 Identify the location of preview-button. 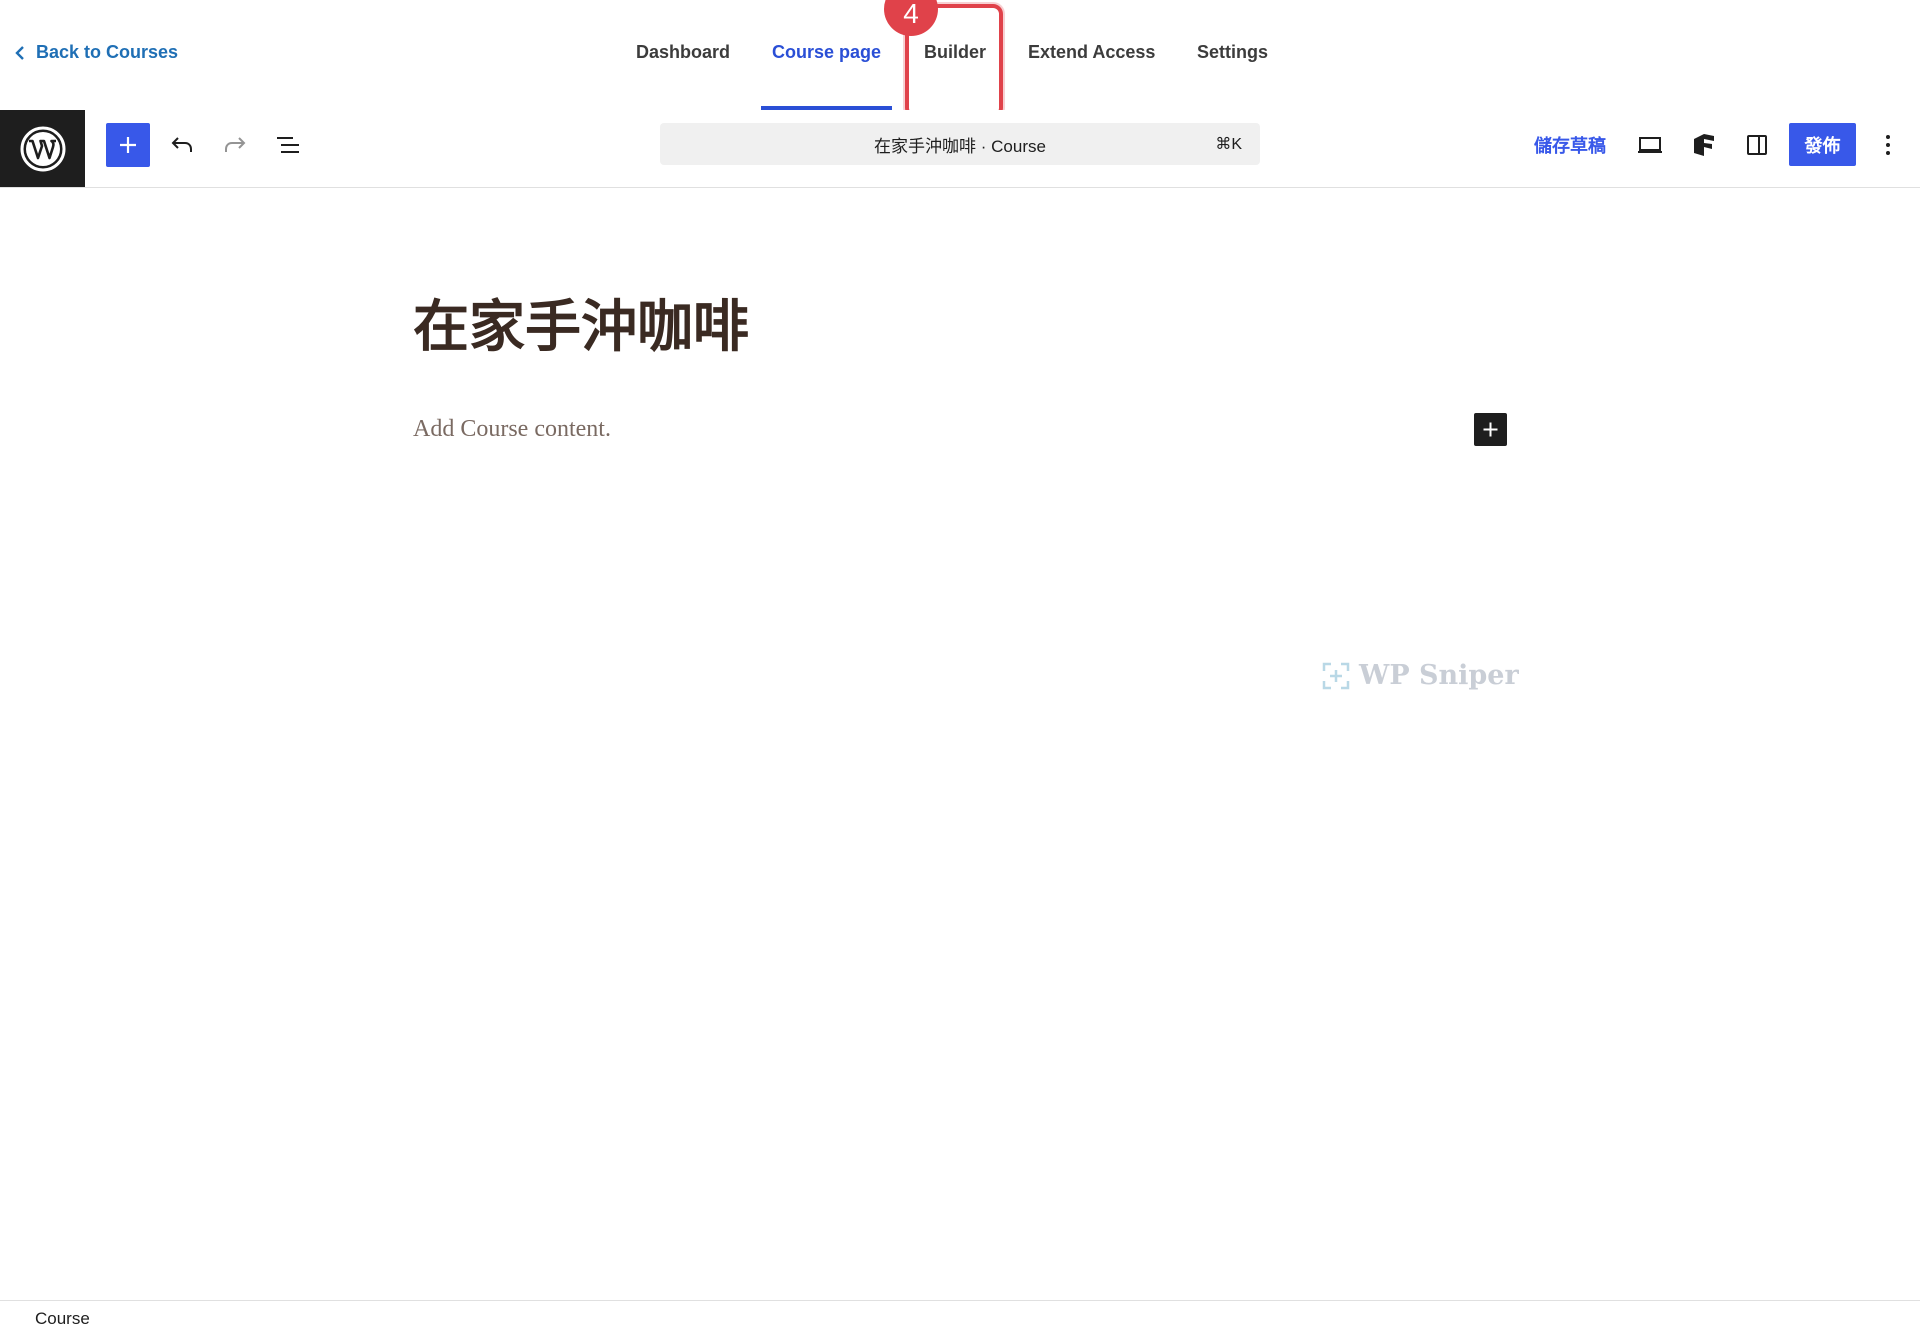
(1650, 145).